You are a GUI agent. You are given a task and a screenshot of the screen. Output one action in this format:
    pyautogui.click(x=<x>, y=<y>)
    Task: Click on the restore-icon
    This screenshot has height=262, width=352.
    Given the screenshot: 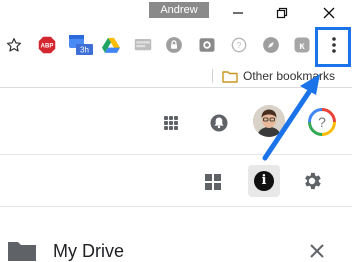 What is the action you would take?
    pyautogui.click(x=282, y=13)
    